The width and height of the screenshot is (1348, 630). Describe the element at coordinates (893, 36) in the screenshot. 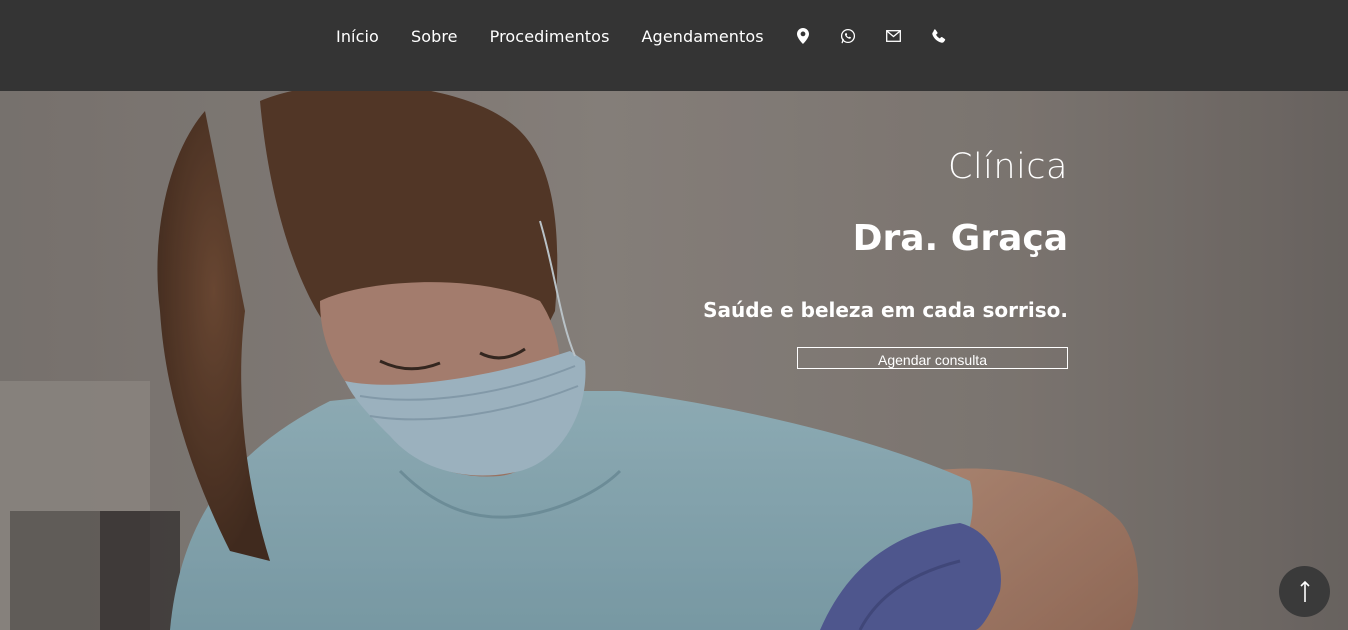

I see `mail-icon` at that location.